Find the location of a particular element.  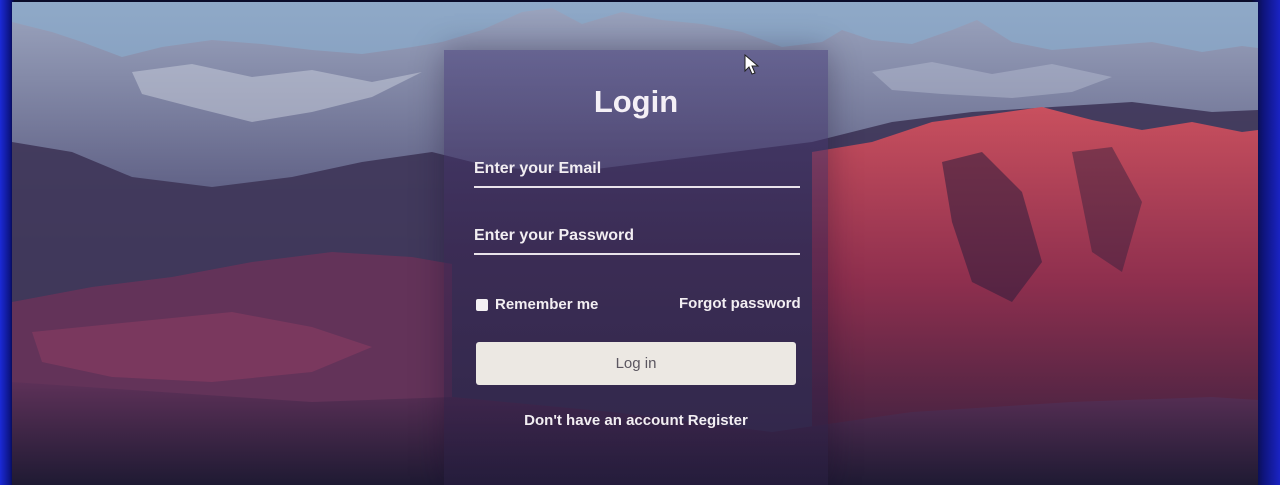

password-field-wrapper is located at coordinates (637, 240).